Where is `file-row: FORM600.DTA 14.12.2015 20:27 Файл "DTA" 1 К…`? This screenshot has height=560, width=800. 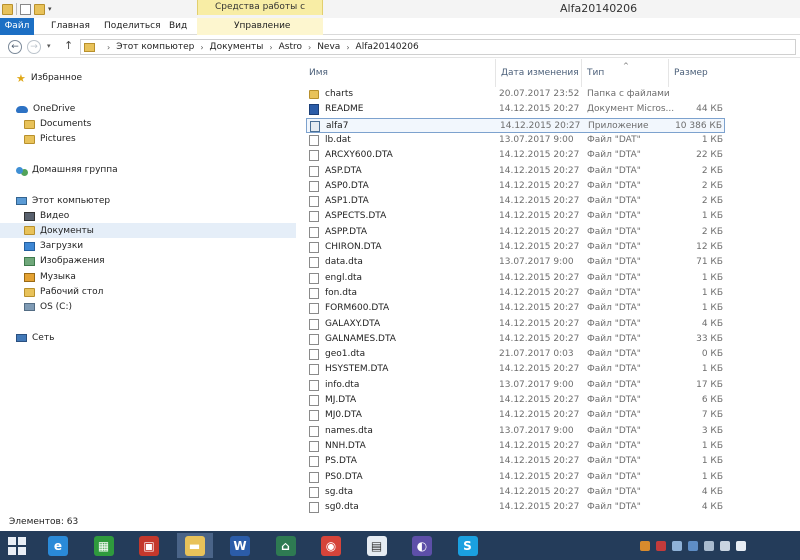
file-row: FORM600.DTA 14.12.2015 20:27 Файл "DTA" 1 К… is located at coordinates (515, 308).